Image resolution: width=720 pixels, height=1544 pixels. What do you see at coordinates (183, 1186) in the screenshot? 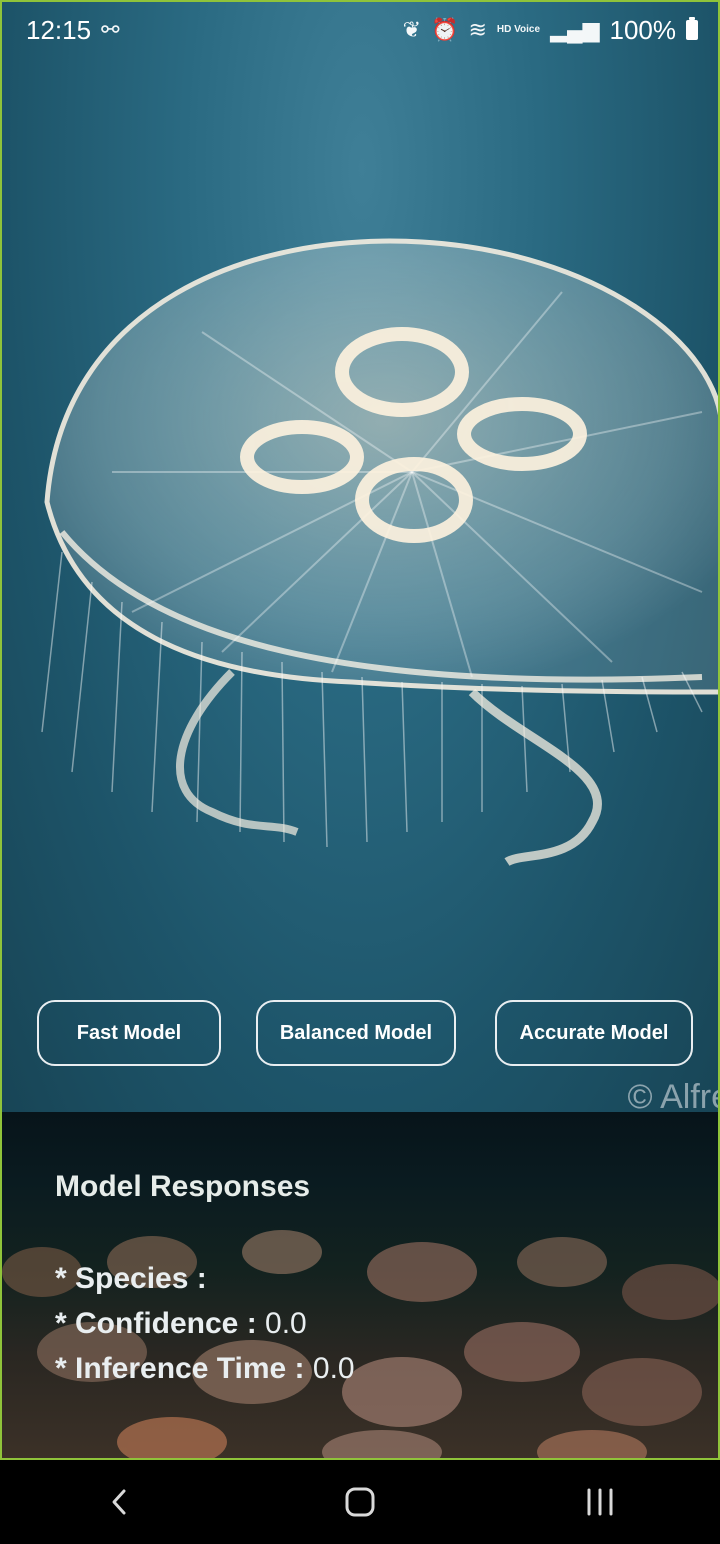
I see `responses-title: Model Responses` at bounding box center [183, 1186].